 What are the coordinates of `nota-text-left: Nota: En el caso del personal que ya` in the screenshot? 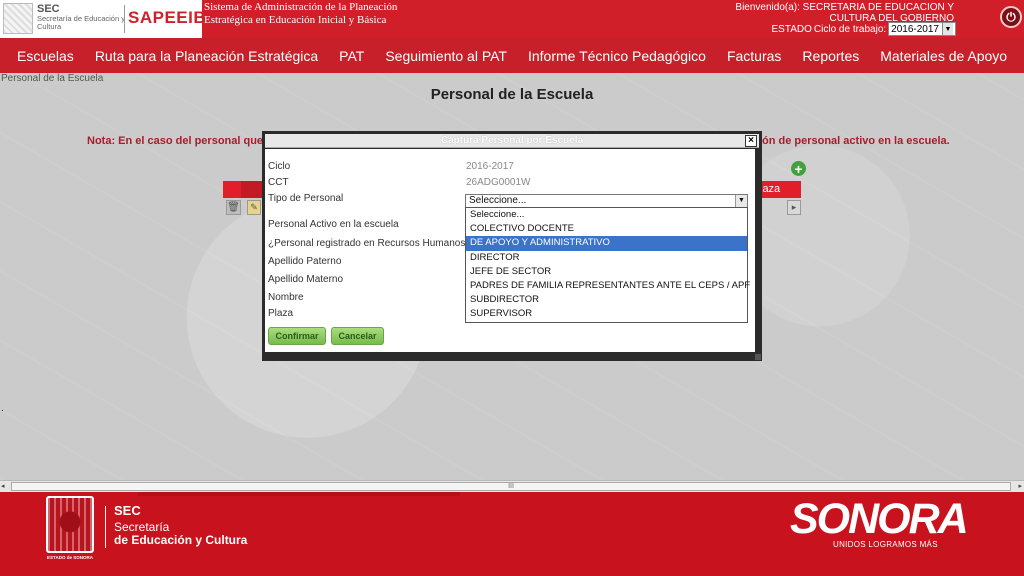 It's located at (183, 141).